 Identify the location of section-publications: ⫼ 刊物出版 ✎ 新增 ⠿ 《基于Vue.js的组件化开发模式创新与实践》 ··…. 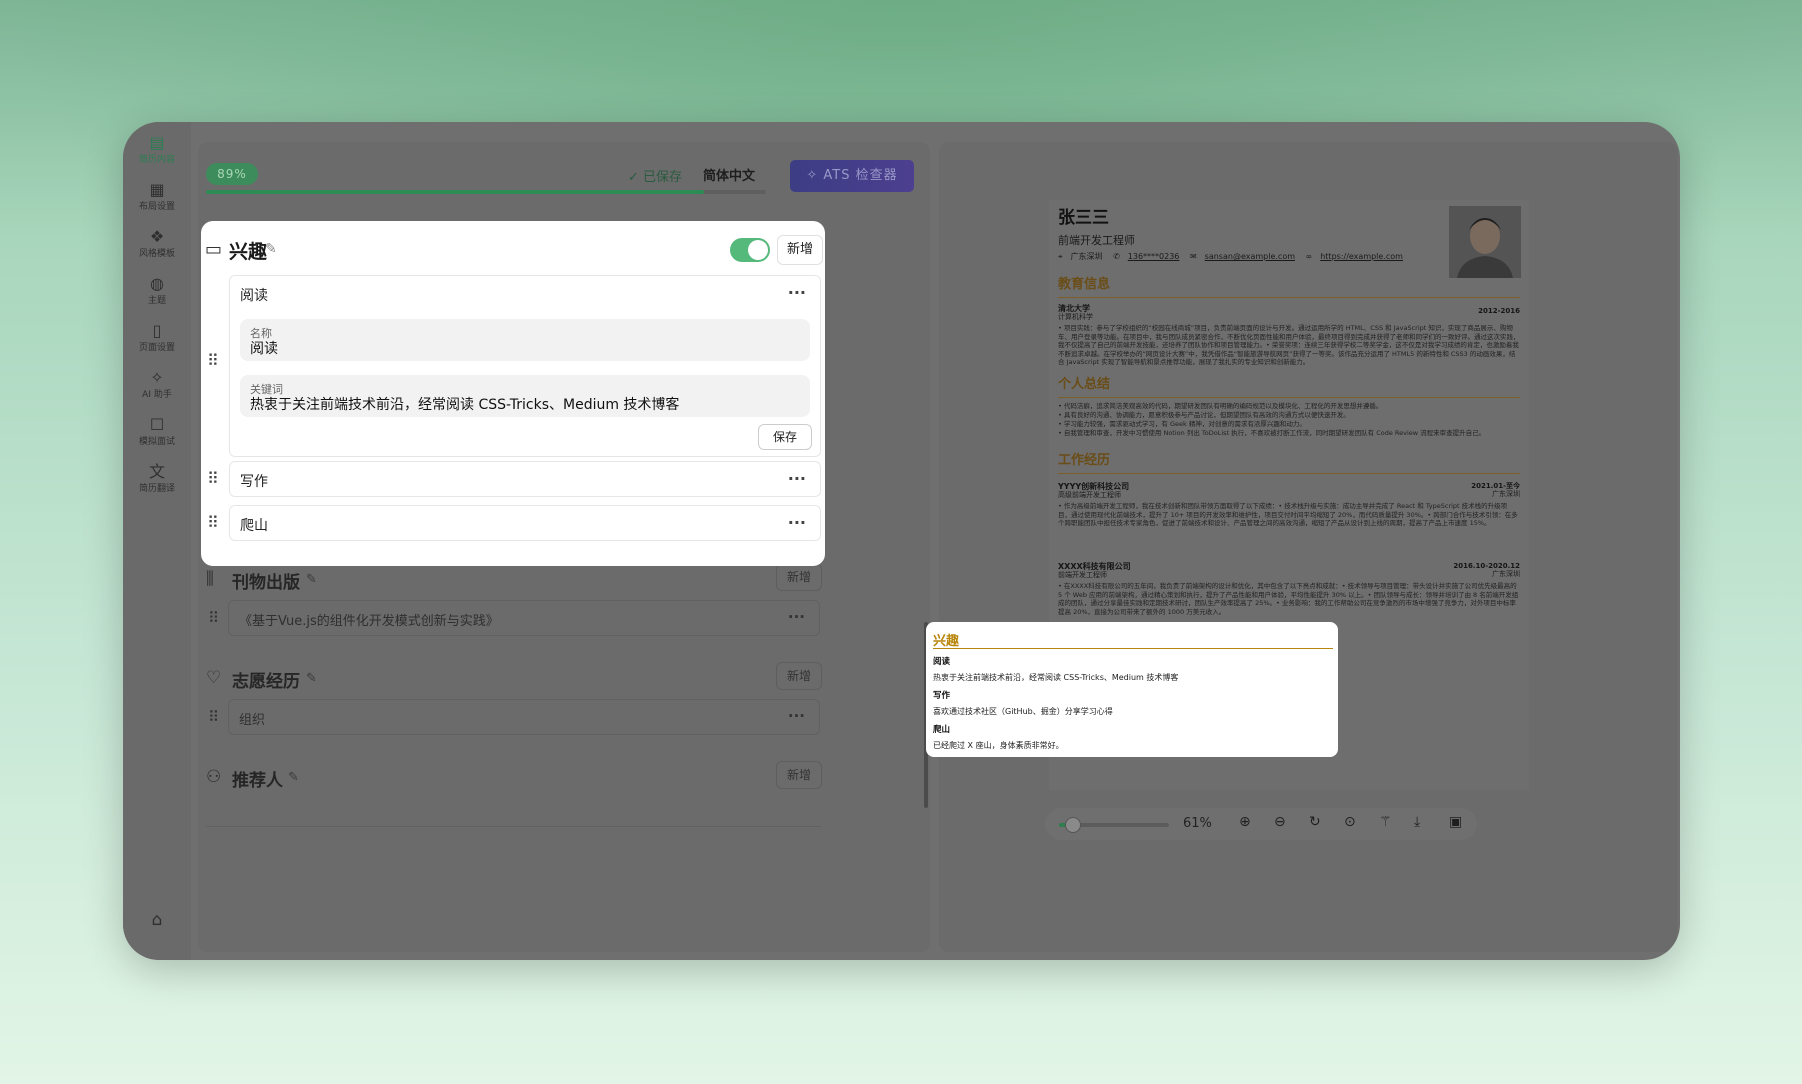
(564, 610).